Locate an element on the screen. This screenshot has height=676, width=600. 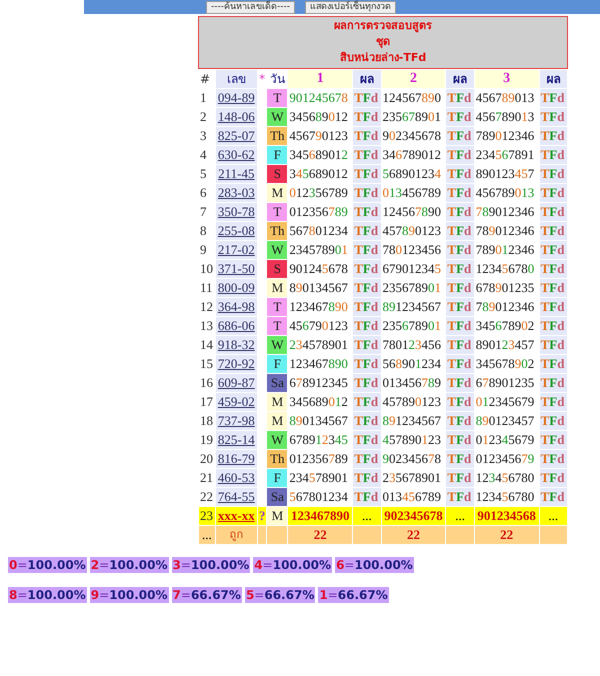
table-cell-text: 901245678 is located at coordinates (318, 98).